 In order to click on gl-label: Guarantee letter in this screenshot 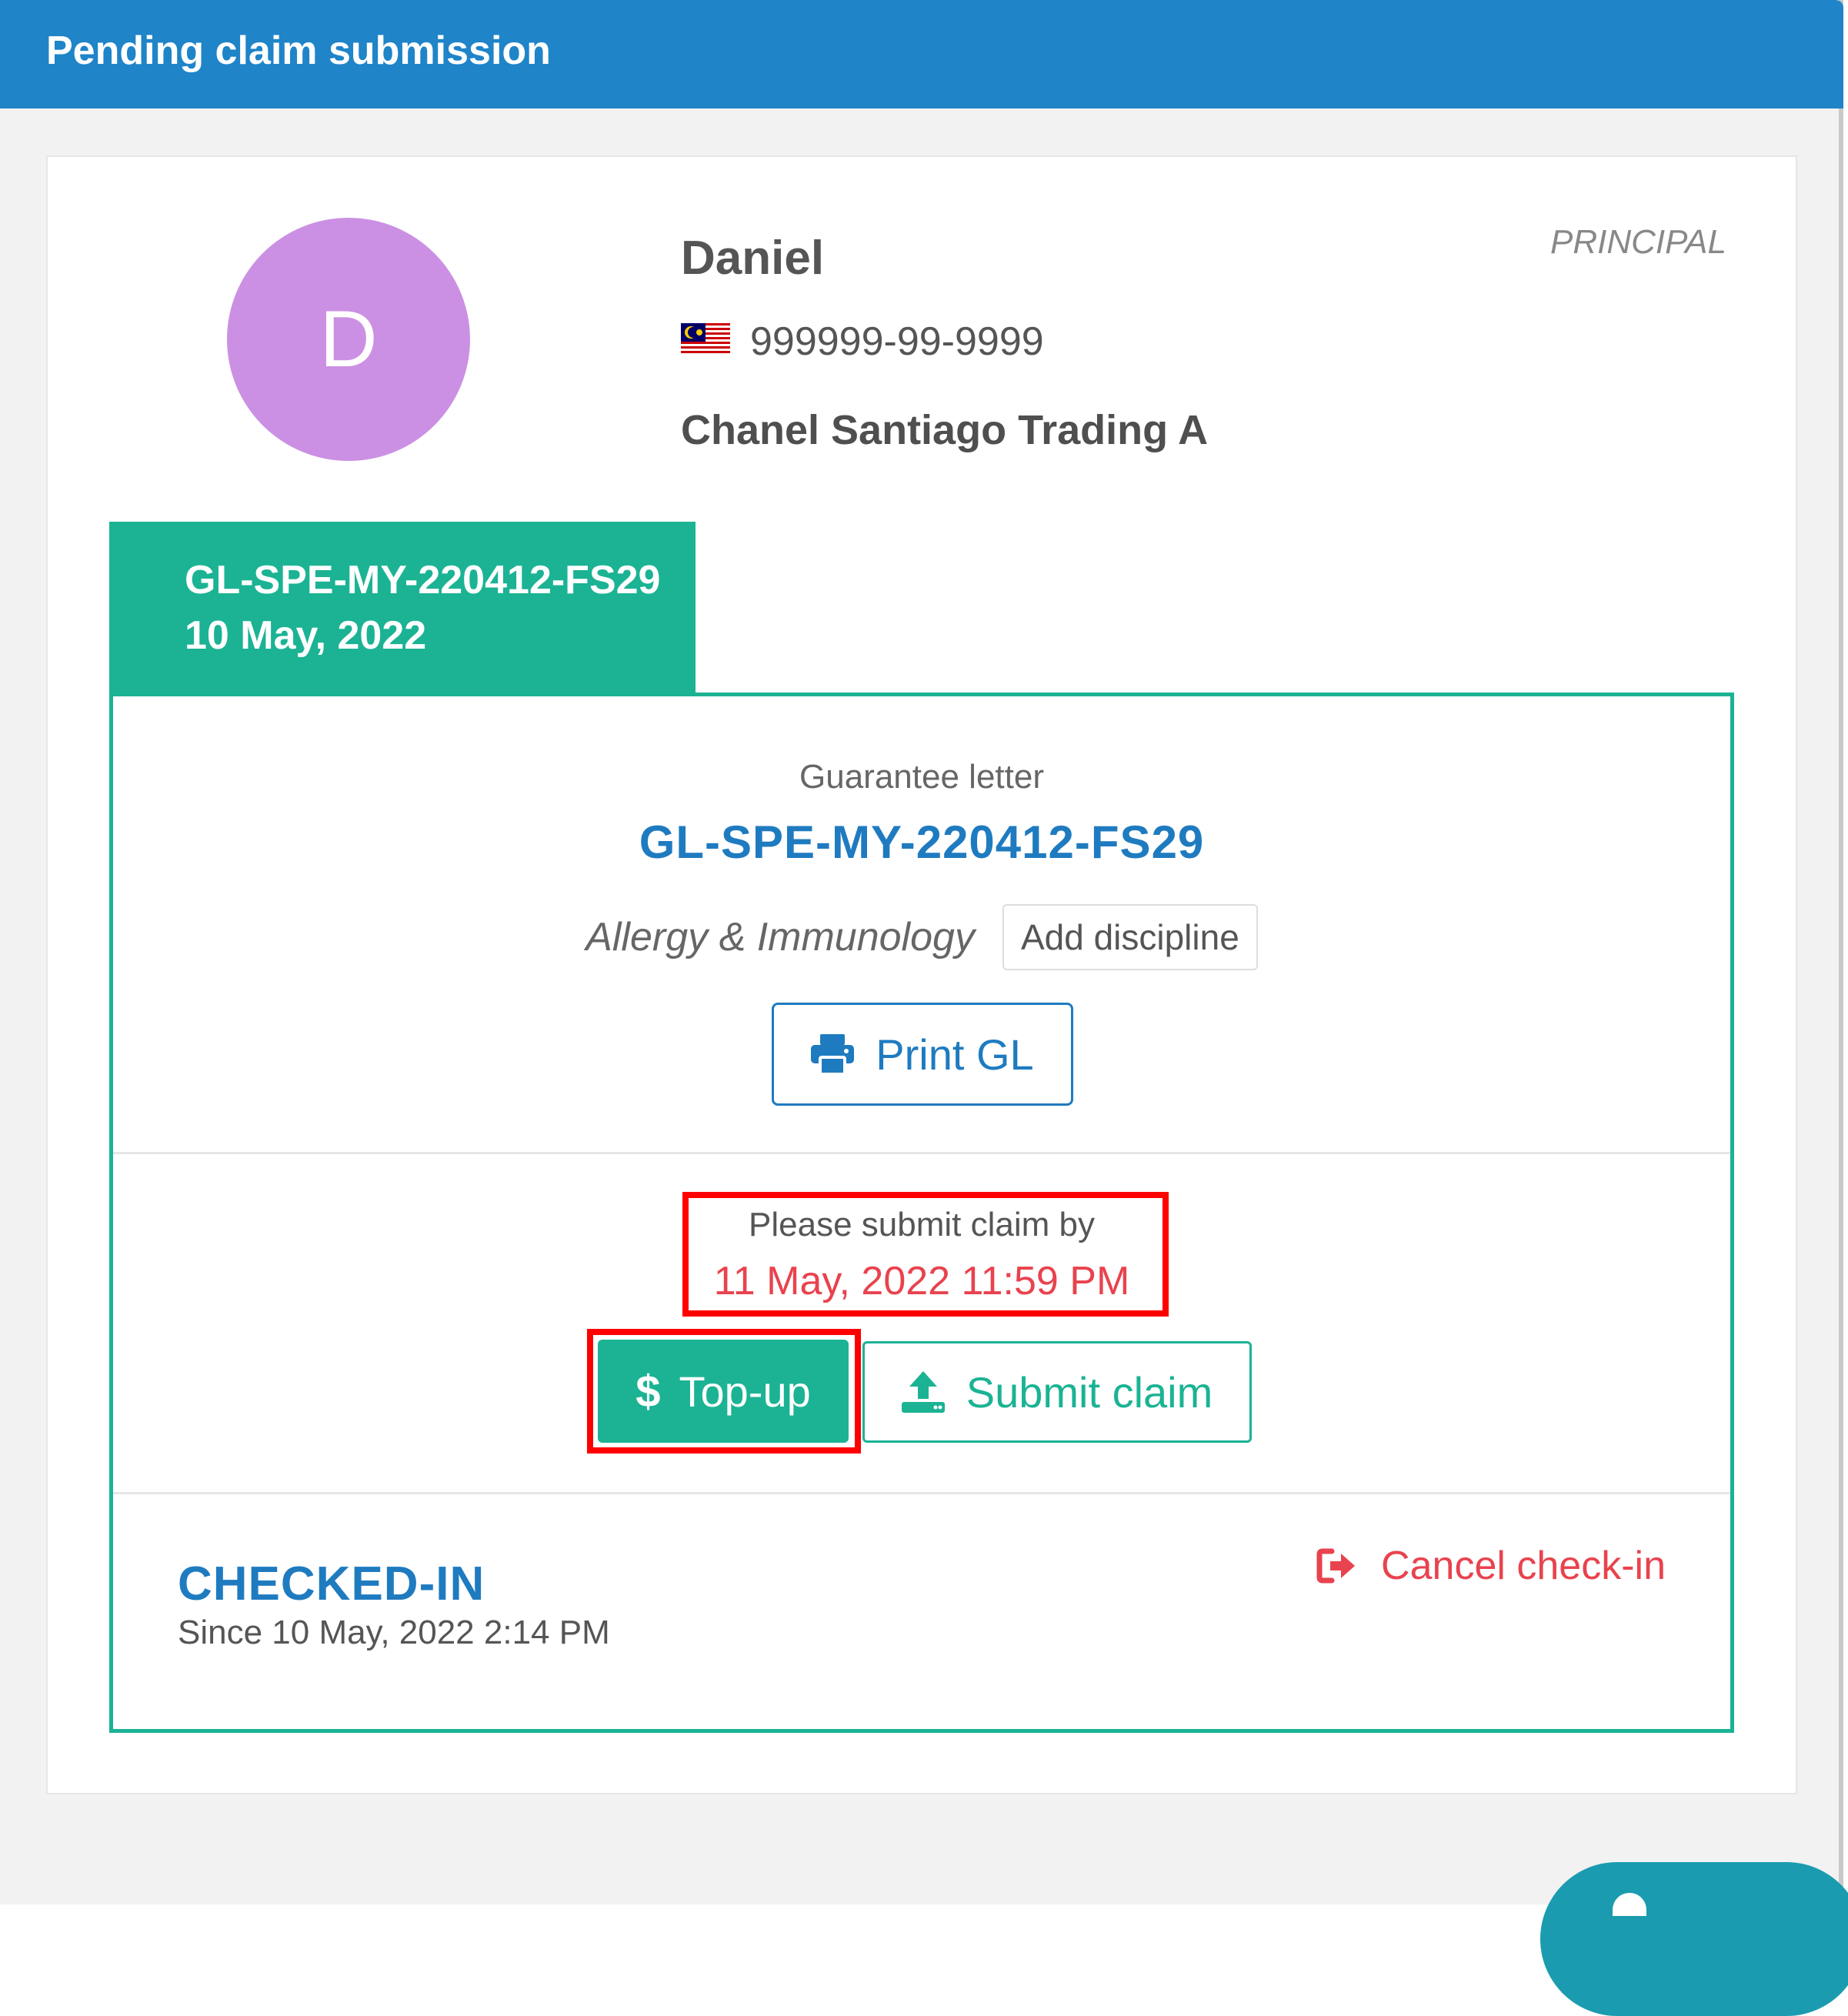, I will do `click(921, 777)`.